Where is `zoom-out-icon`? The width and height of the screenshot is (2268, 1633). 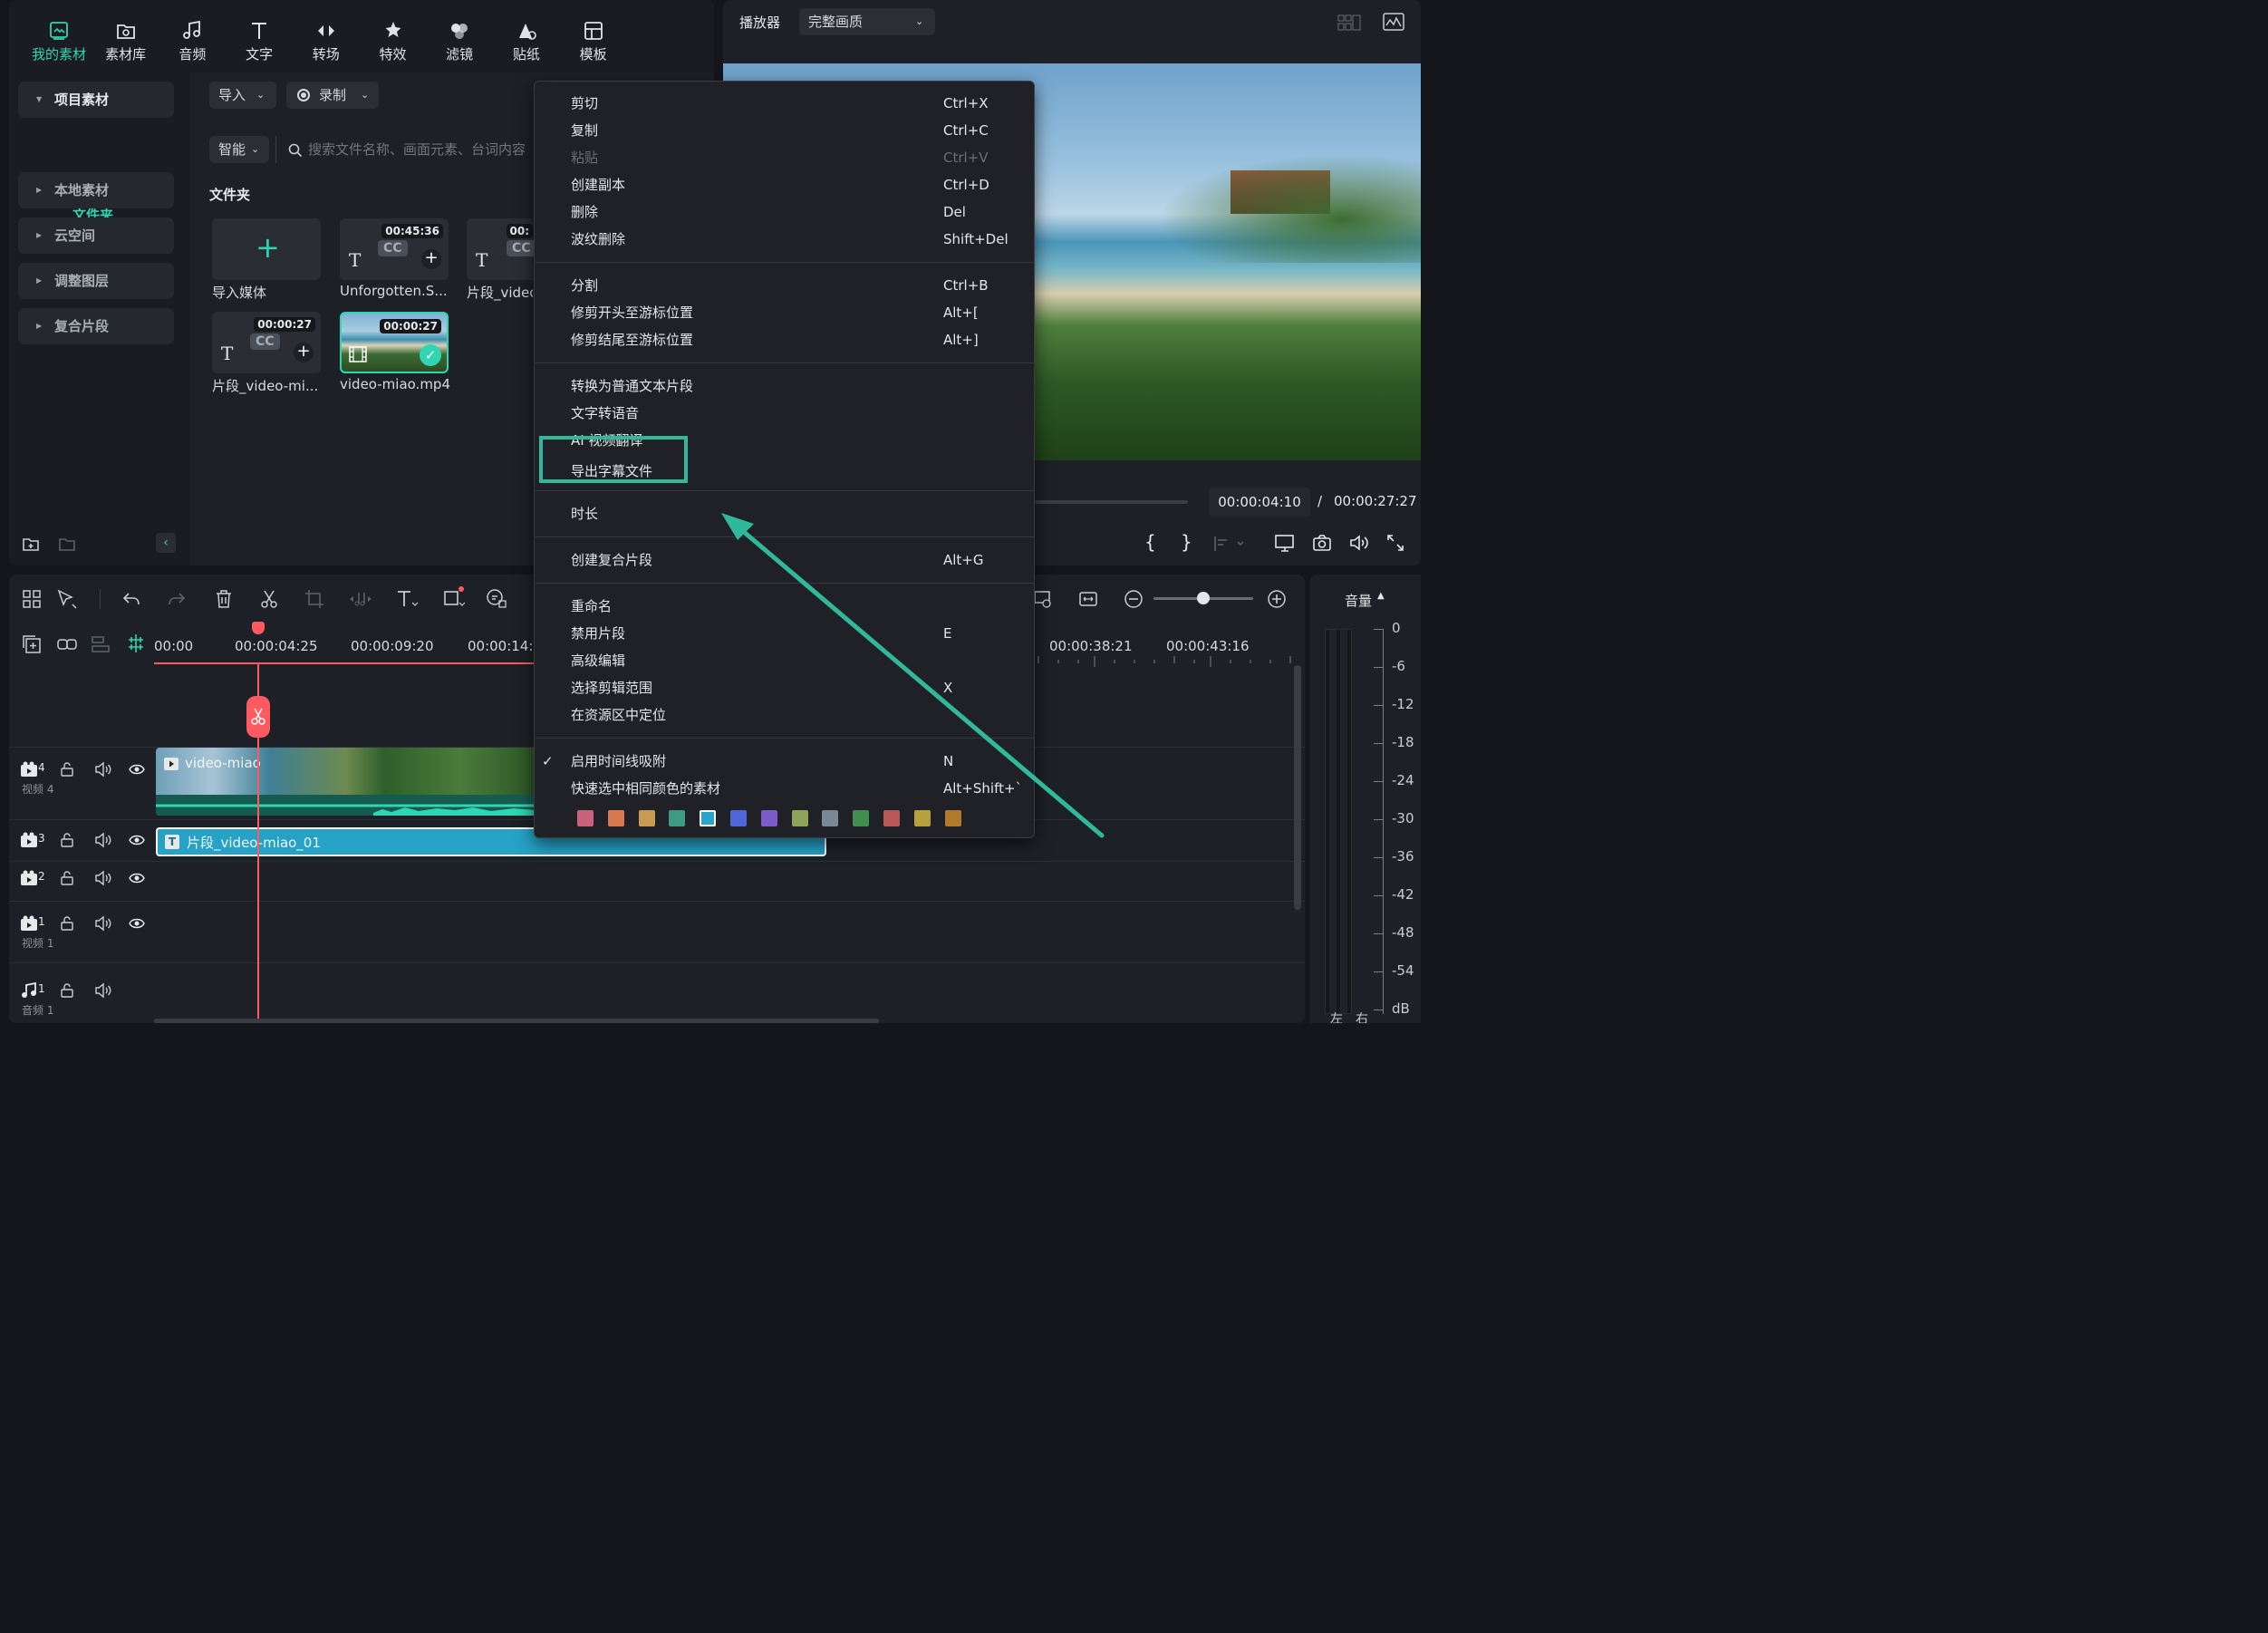 zoom-out-icon is located at coordinates (1134, 599).